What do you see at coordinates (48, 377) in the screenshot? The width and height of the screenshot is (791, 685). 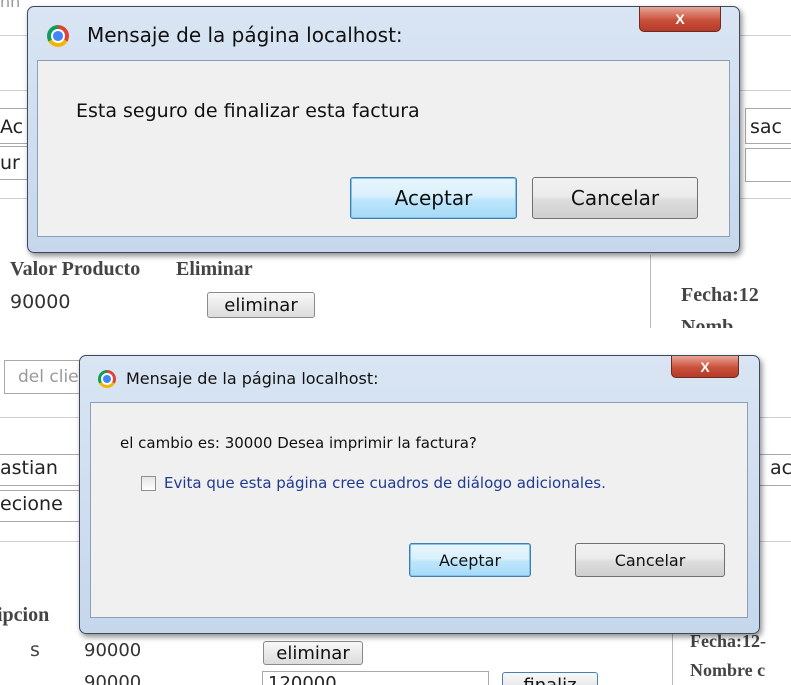 I see `page-fragment-cliente: del clie` at bounding box center [48, 377].